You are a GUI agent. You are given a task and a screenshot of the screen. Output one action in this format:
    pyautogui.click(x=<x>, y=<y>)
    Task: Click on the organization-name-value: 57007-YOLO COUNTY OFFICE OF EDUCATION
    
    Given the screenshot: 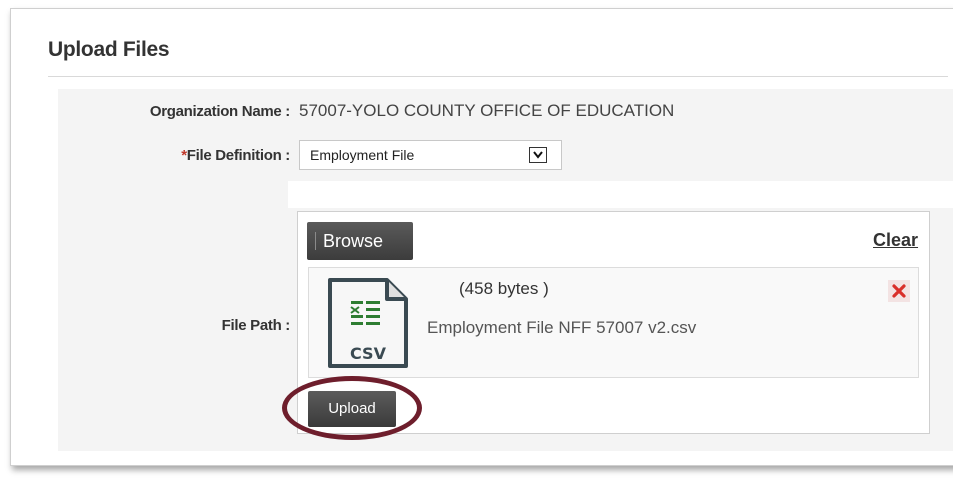 What is the action you would take?
    pyautogui.click(x=487, y=110)
    